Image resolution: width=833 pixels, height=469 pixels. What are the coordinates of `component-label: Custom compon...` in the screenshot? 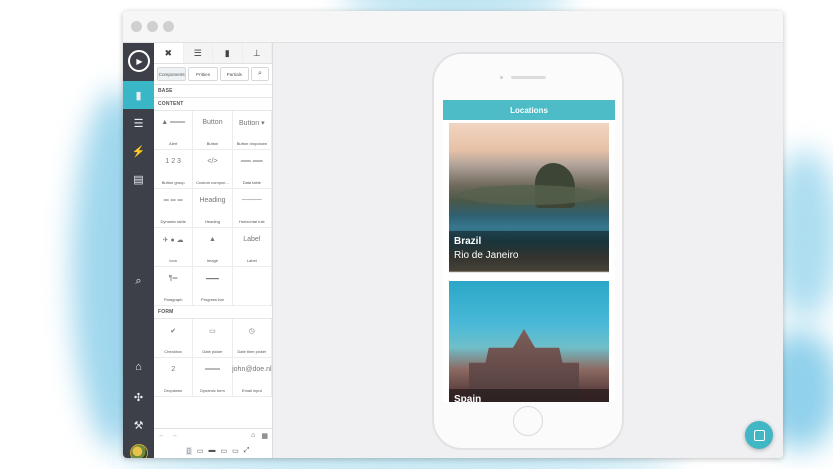 It's located at (212, 182).